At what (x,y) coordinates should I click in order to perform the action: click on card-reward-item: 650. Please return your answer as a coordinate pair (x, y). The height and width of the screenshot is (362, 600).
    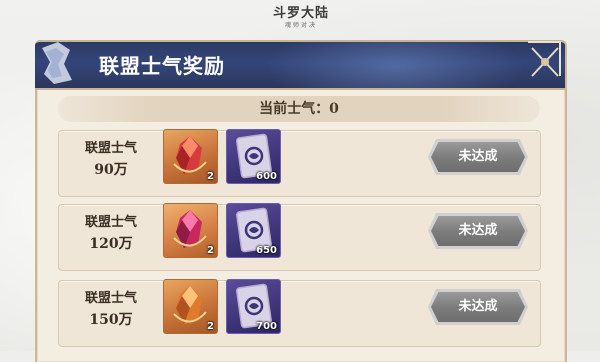
    Looking at the image, I should click on (253, 230).